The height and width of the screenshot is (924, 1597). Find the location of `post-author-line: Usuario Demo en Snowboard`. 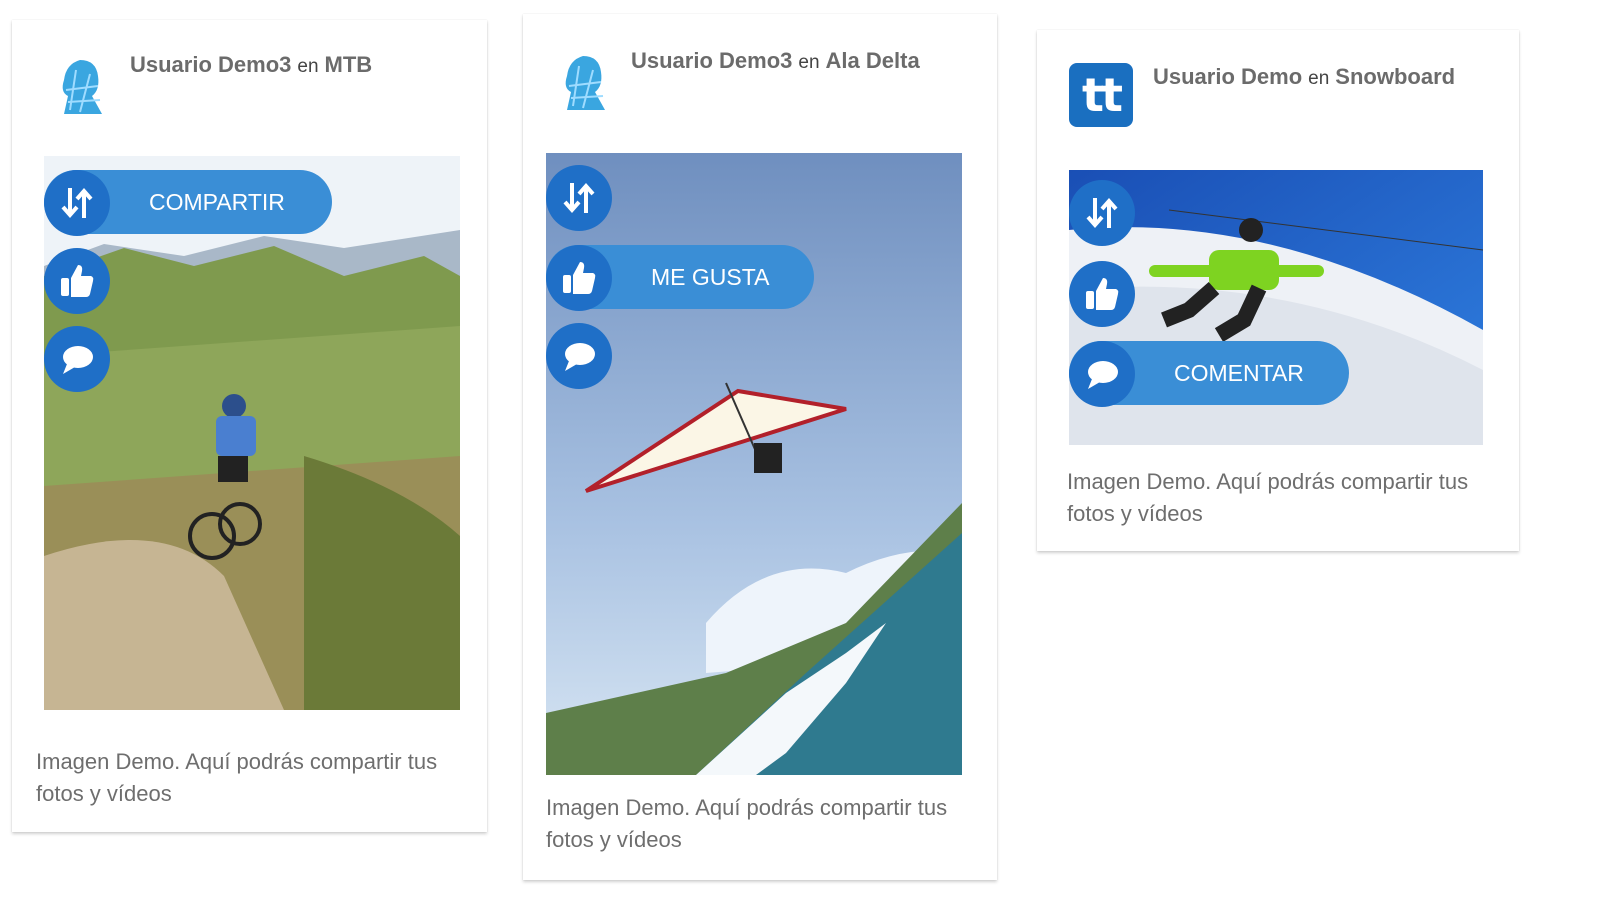

post-author-line: Usuario Demo en Snowboard is located at coordinates (1304, 77).